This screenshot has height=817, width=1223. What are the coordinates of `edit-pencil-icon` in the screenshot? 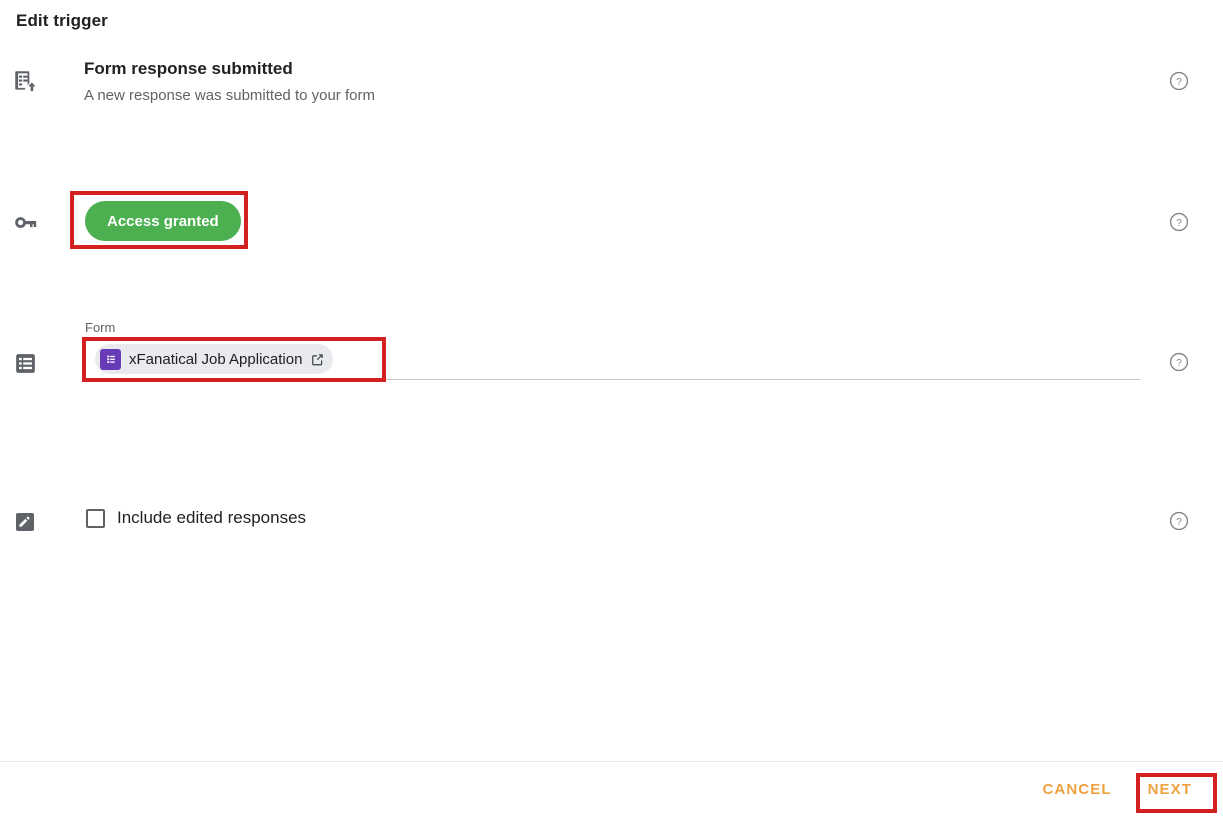 It's located at (25, 522).